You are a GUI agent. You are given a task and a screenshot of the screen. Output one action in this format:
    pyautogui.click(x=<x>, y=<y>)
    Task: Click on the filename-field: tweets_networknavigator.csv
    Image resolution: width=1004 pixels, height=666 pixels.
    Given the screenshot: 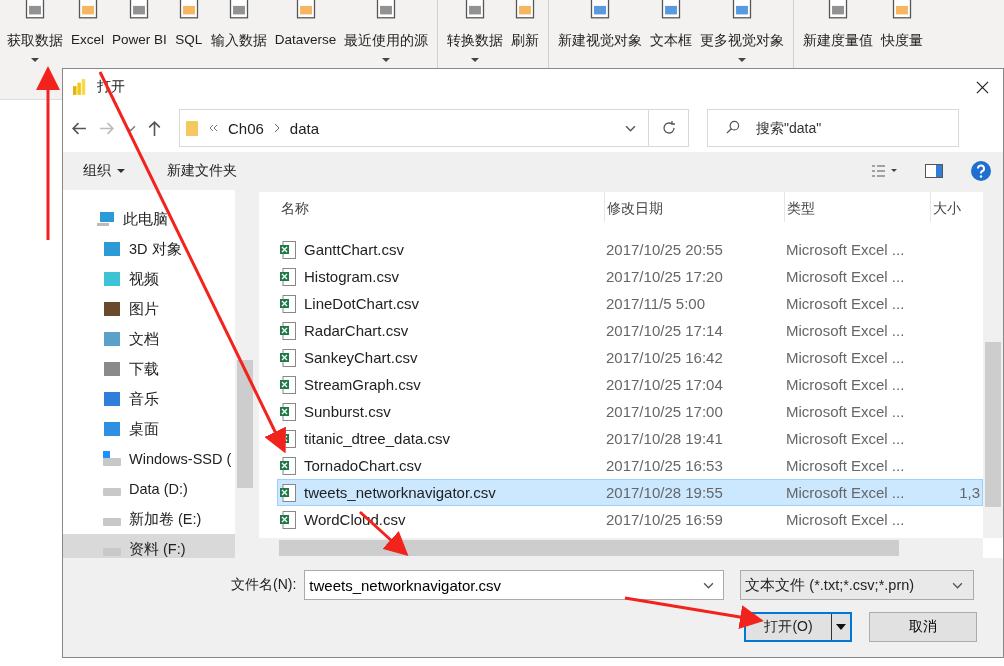 What is the action you would take?
    pyautogui.click(x=514, y=585)
    